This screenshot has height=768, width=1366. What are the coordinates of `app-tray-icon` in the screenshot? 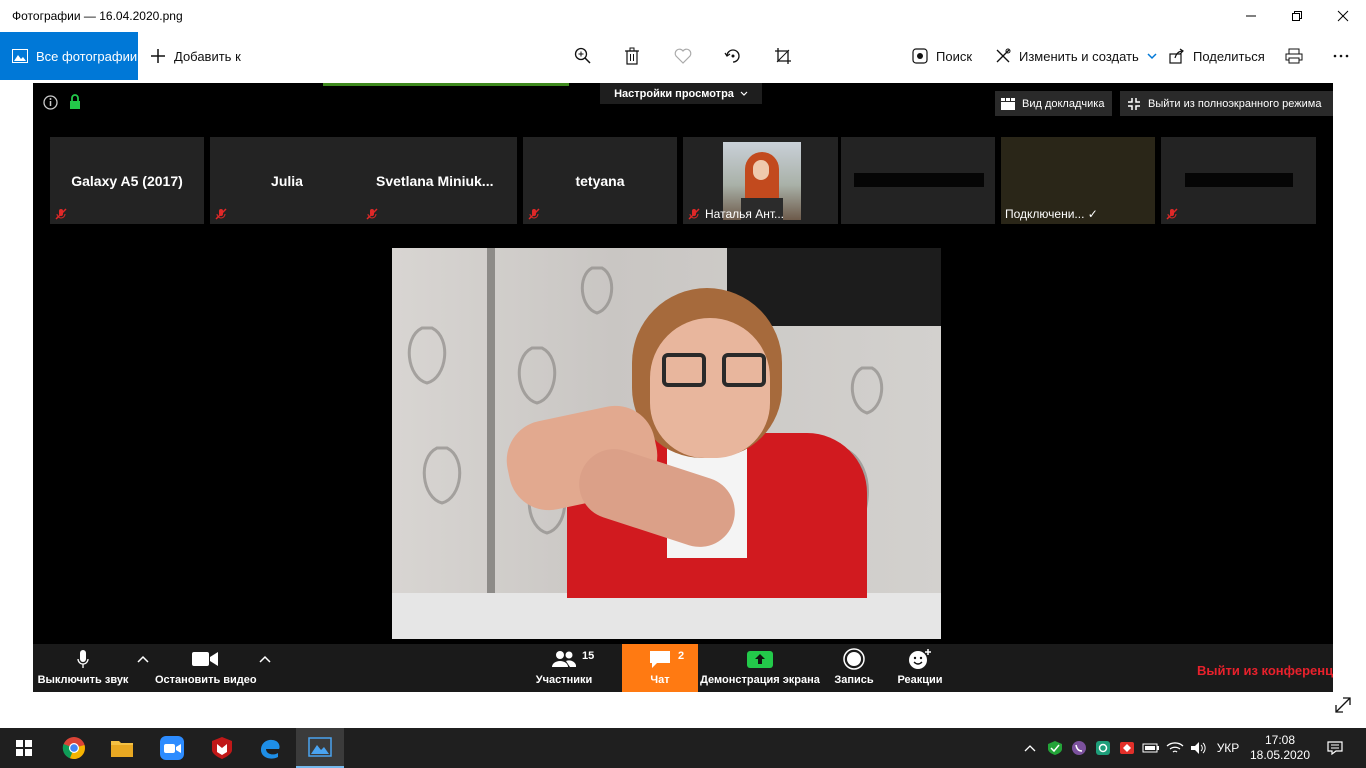 It's located at (1103, 748).